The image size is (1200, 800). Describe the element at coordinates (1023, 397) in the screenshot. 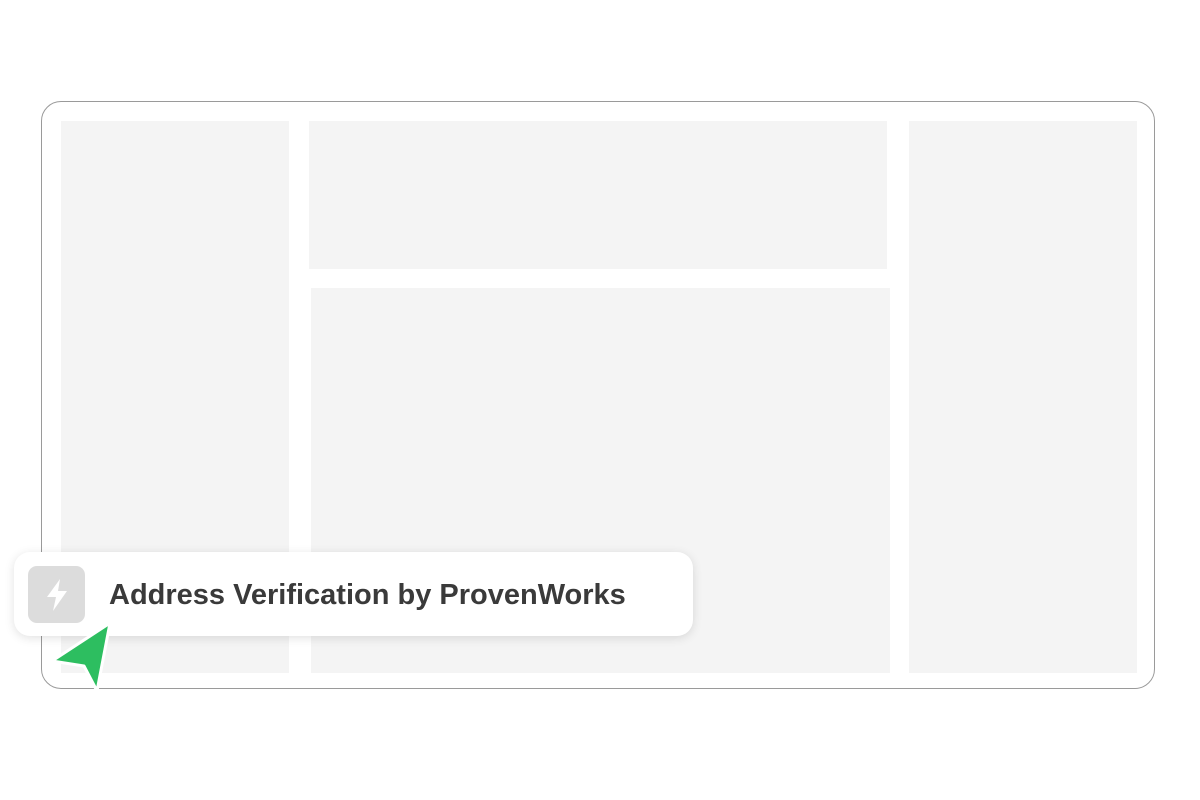

I see `right-sidebar-placeholder` at that location.